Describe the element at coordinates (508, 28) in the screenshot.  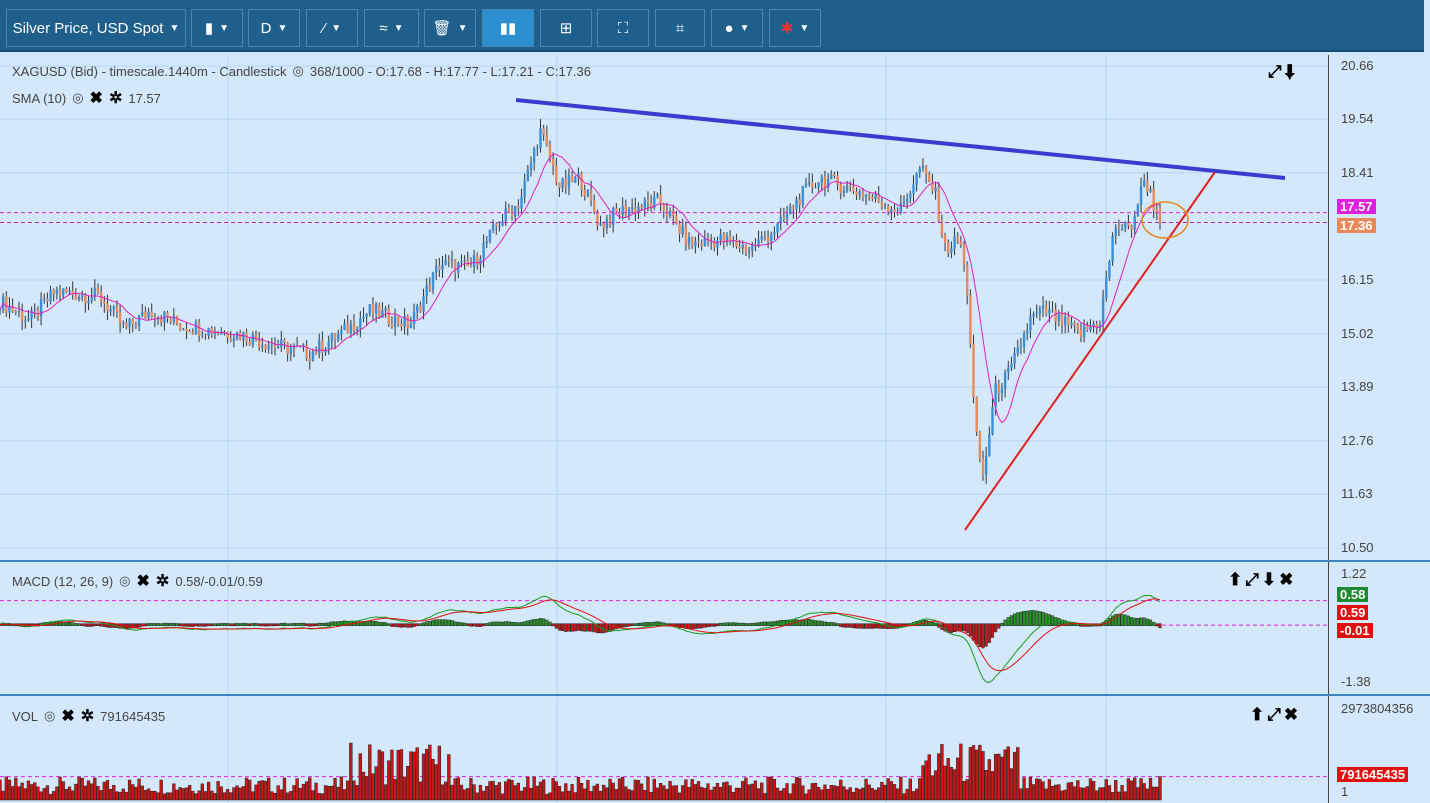
I see `volume-toggle-button: ▮▮` at that location.